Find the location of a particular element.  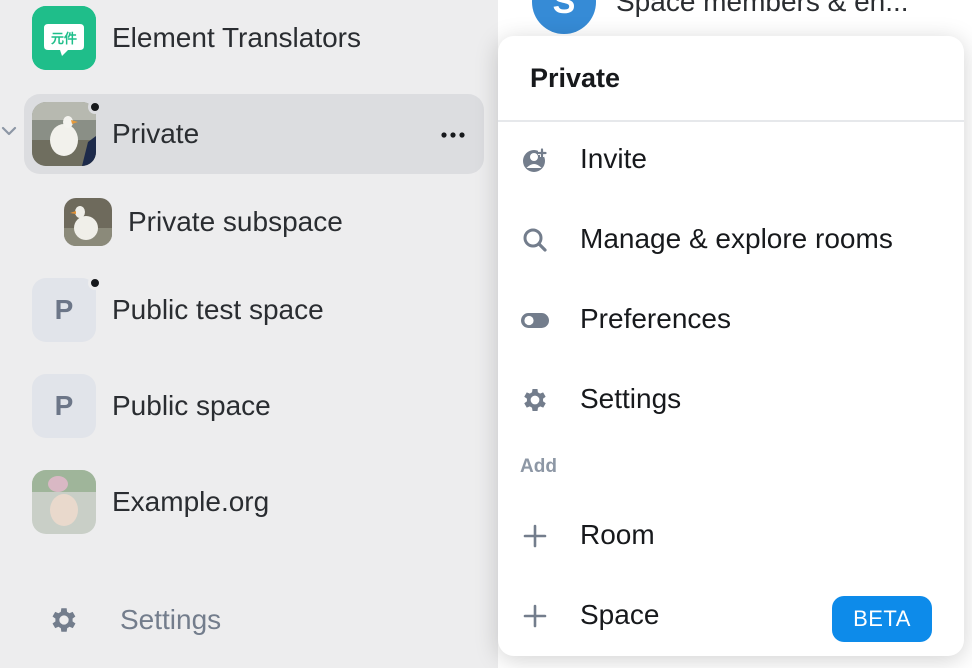

menu-item-manage-explore-rooms: Manage & explore rooms is located at coordinates (731, 239).